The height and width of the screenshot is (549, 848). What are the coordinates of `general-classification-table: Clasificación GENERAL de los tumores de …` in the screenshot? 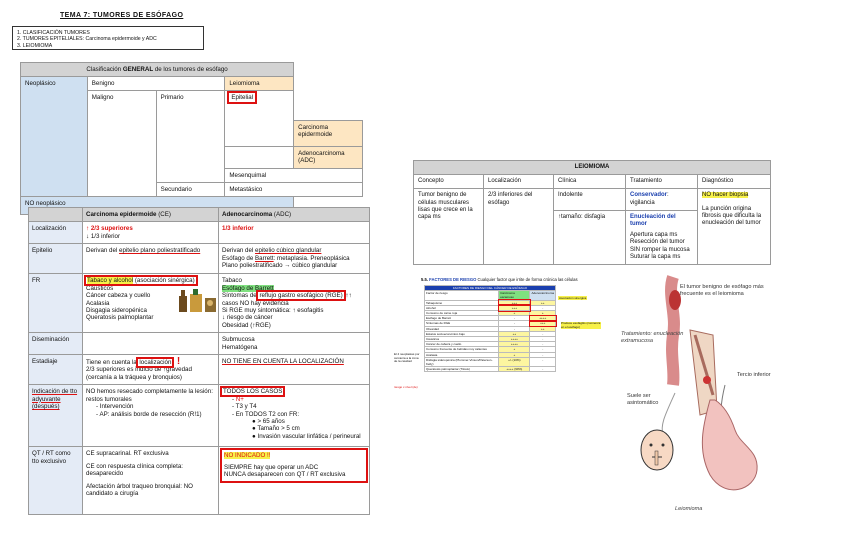 It's located at (191, 138).